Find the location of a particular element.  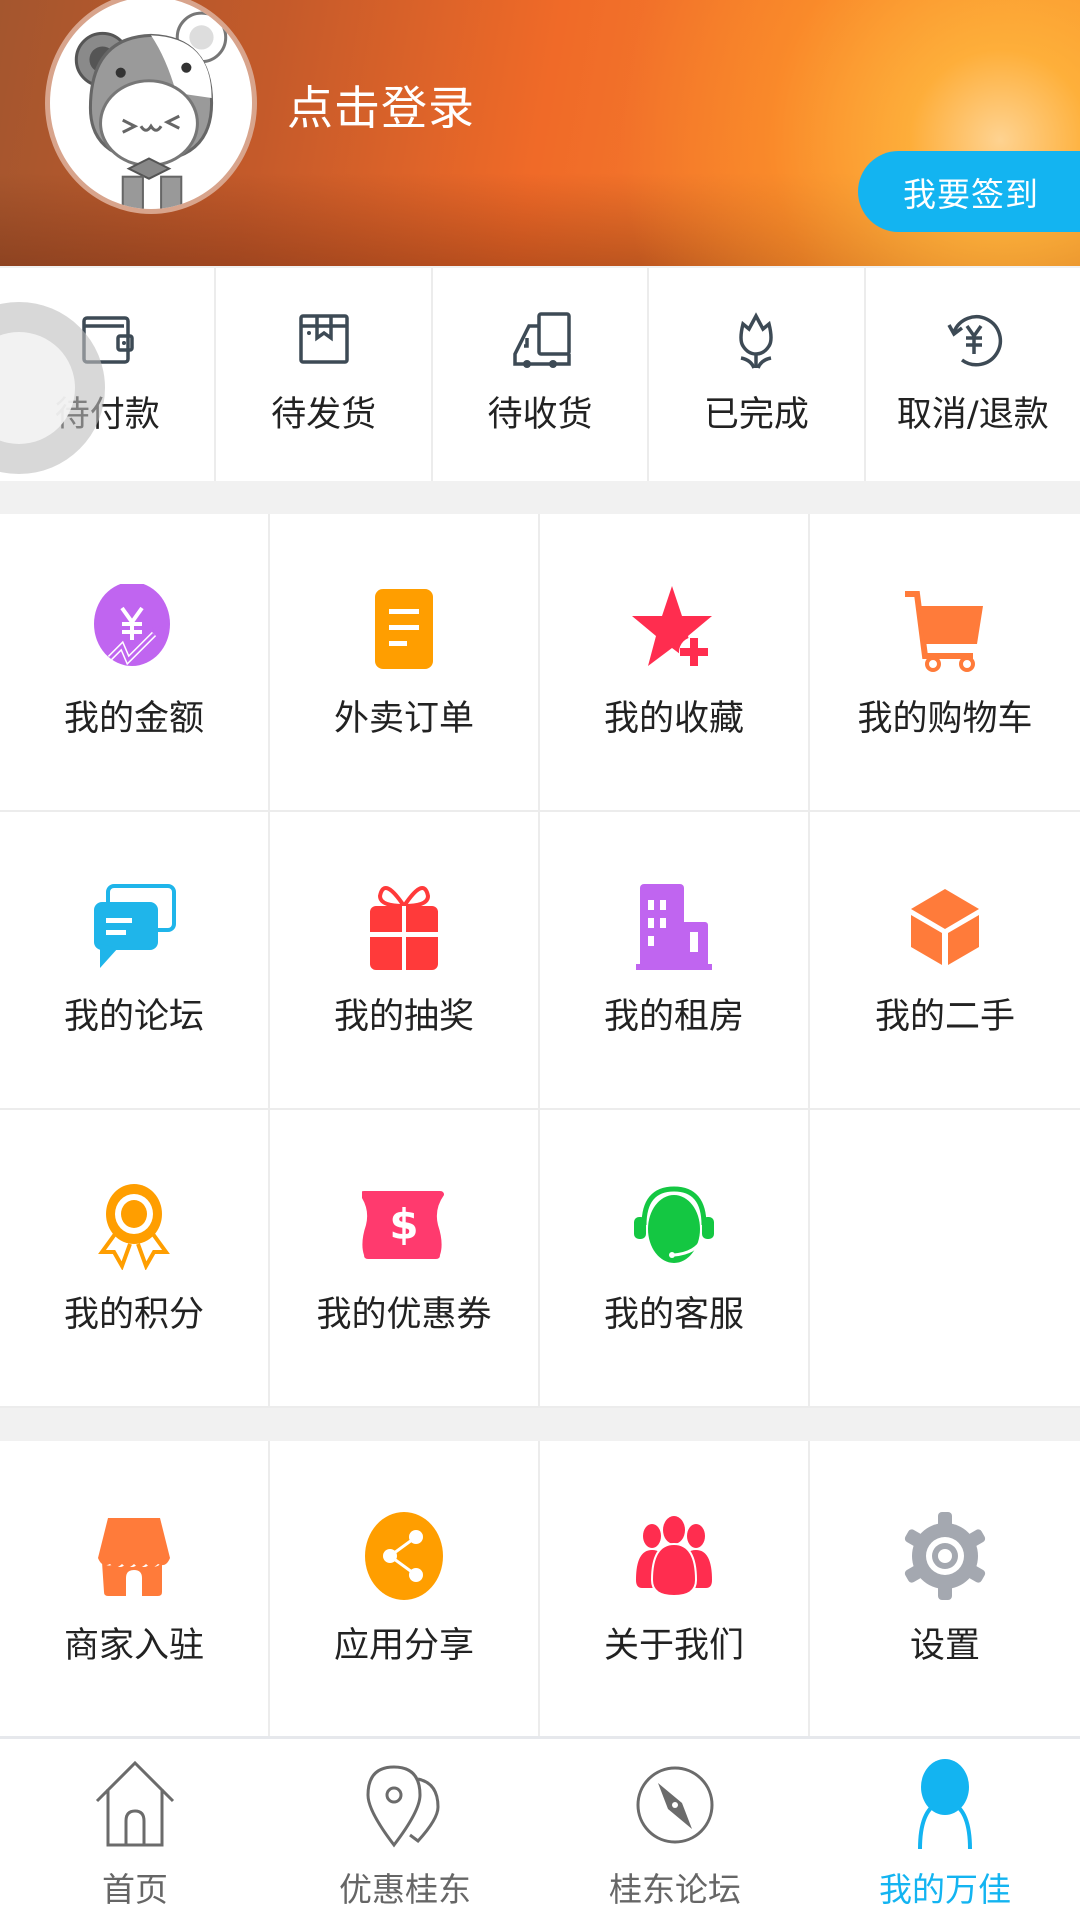

menu-label: 我的抽奖 is located at coordinates (403, 1017).